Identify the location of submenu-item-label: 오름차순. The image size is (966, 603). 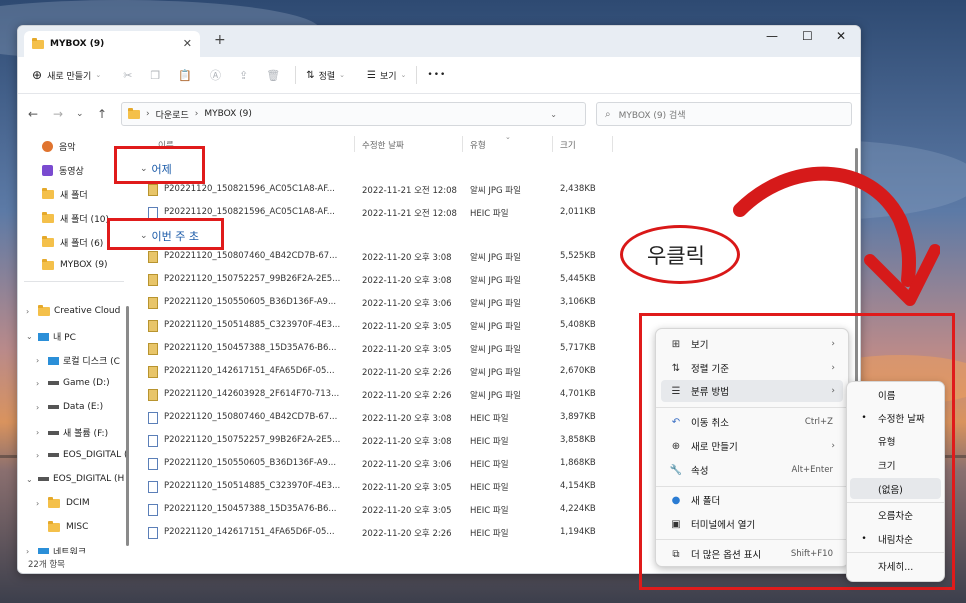
(895, 516).